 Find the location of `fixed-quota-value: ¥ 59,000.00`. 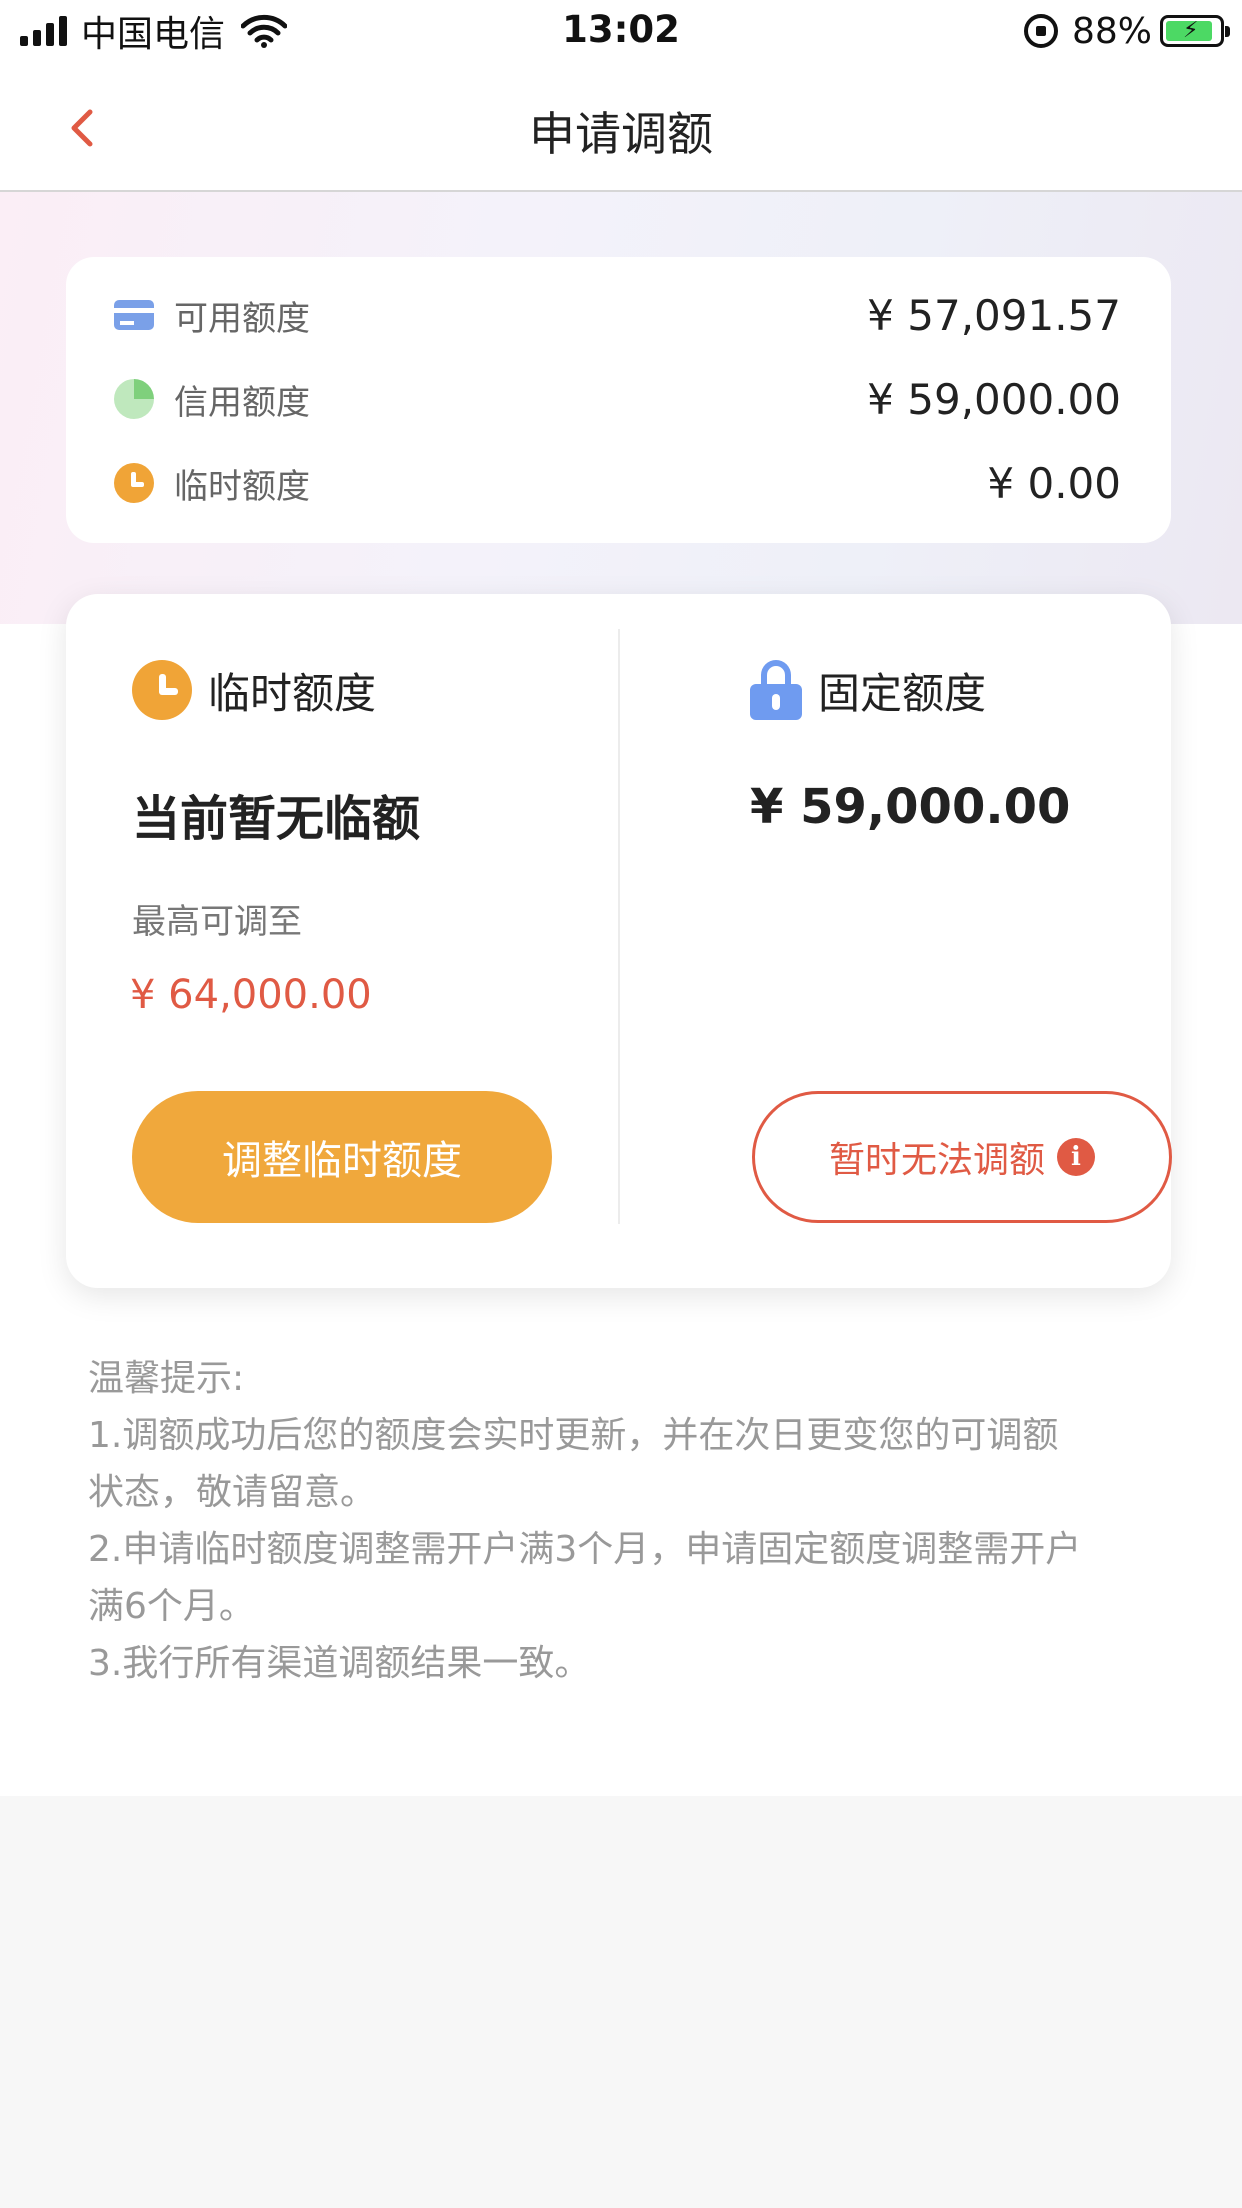

fixed-quota-value: ¥ 59,000.00 is located at coordinates (910, 807).